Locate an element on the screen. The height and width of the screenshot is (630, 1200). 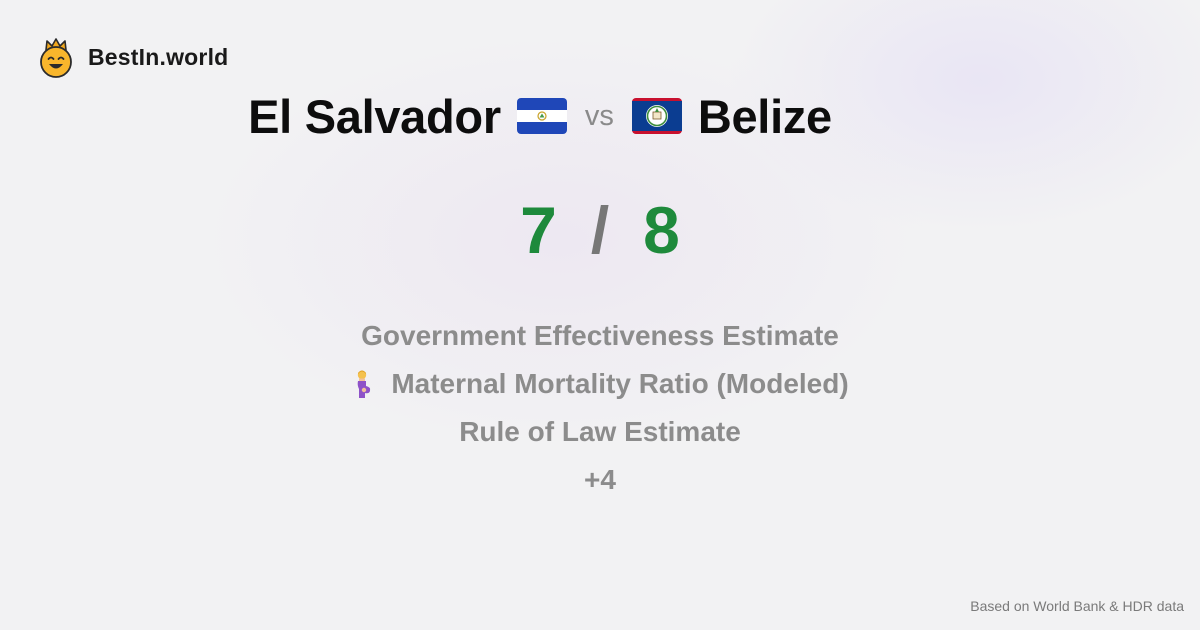
el-salvador-flag-icon is located at coordinates (541, 116).